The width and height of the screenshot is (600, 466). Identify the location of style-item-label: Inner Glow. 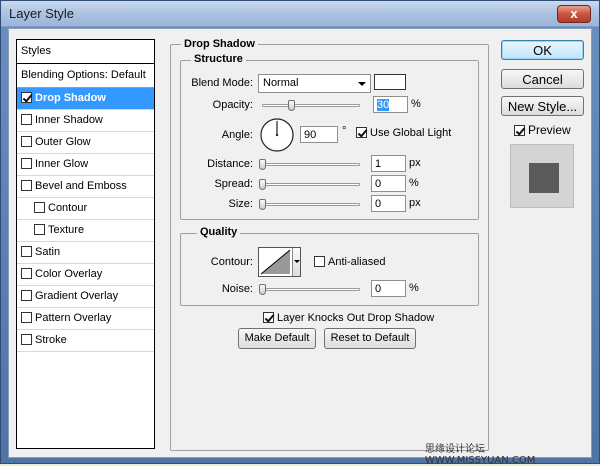
(62, 164).